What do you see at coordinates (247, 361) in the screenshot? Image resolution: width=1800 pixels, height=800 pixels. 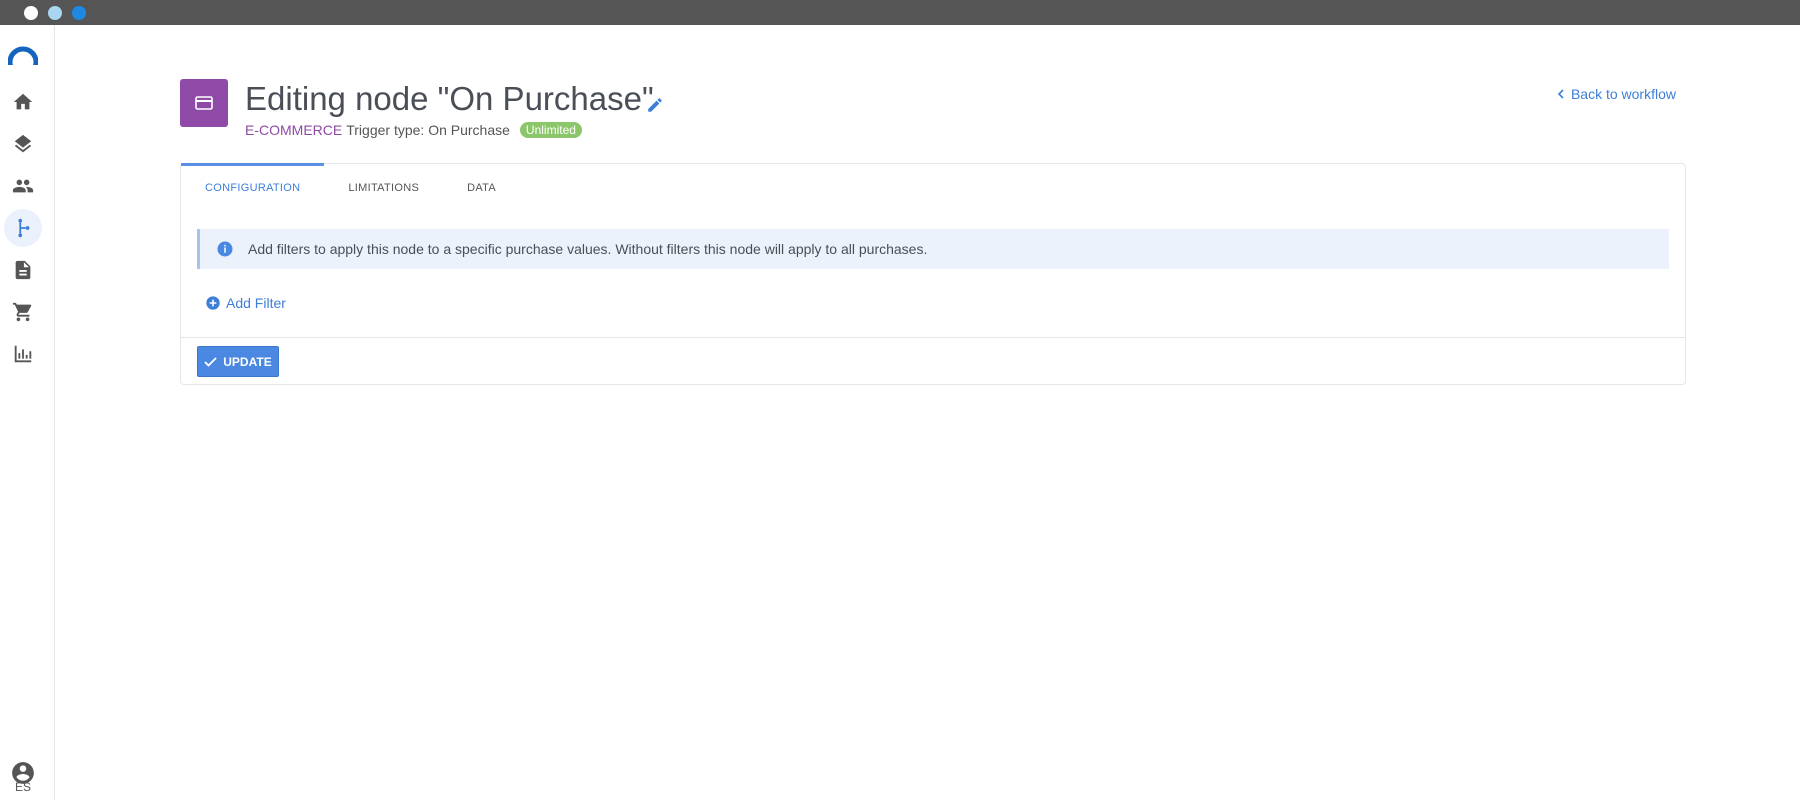 I see `update-label: UPDATE` at bounding box center [247, 361].